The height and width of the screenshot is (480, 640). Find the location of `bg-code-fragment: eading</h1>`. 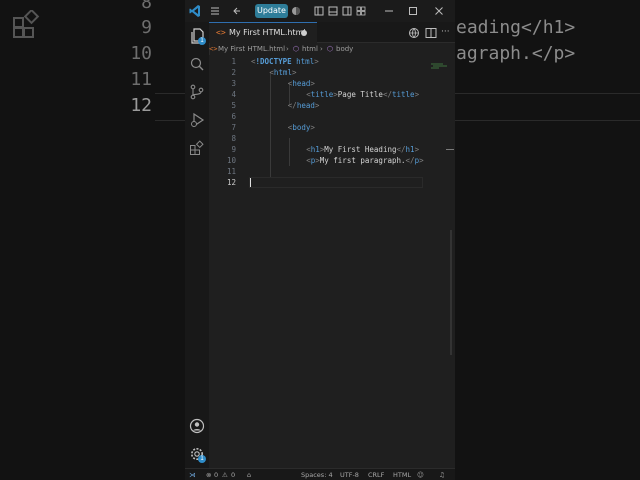

bg-code-fragment: eading</h1> is located at coordinates (516, 27).